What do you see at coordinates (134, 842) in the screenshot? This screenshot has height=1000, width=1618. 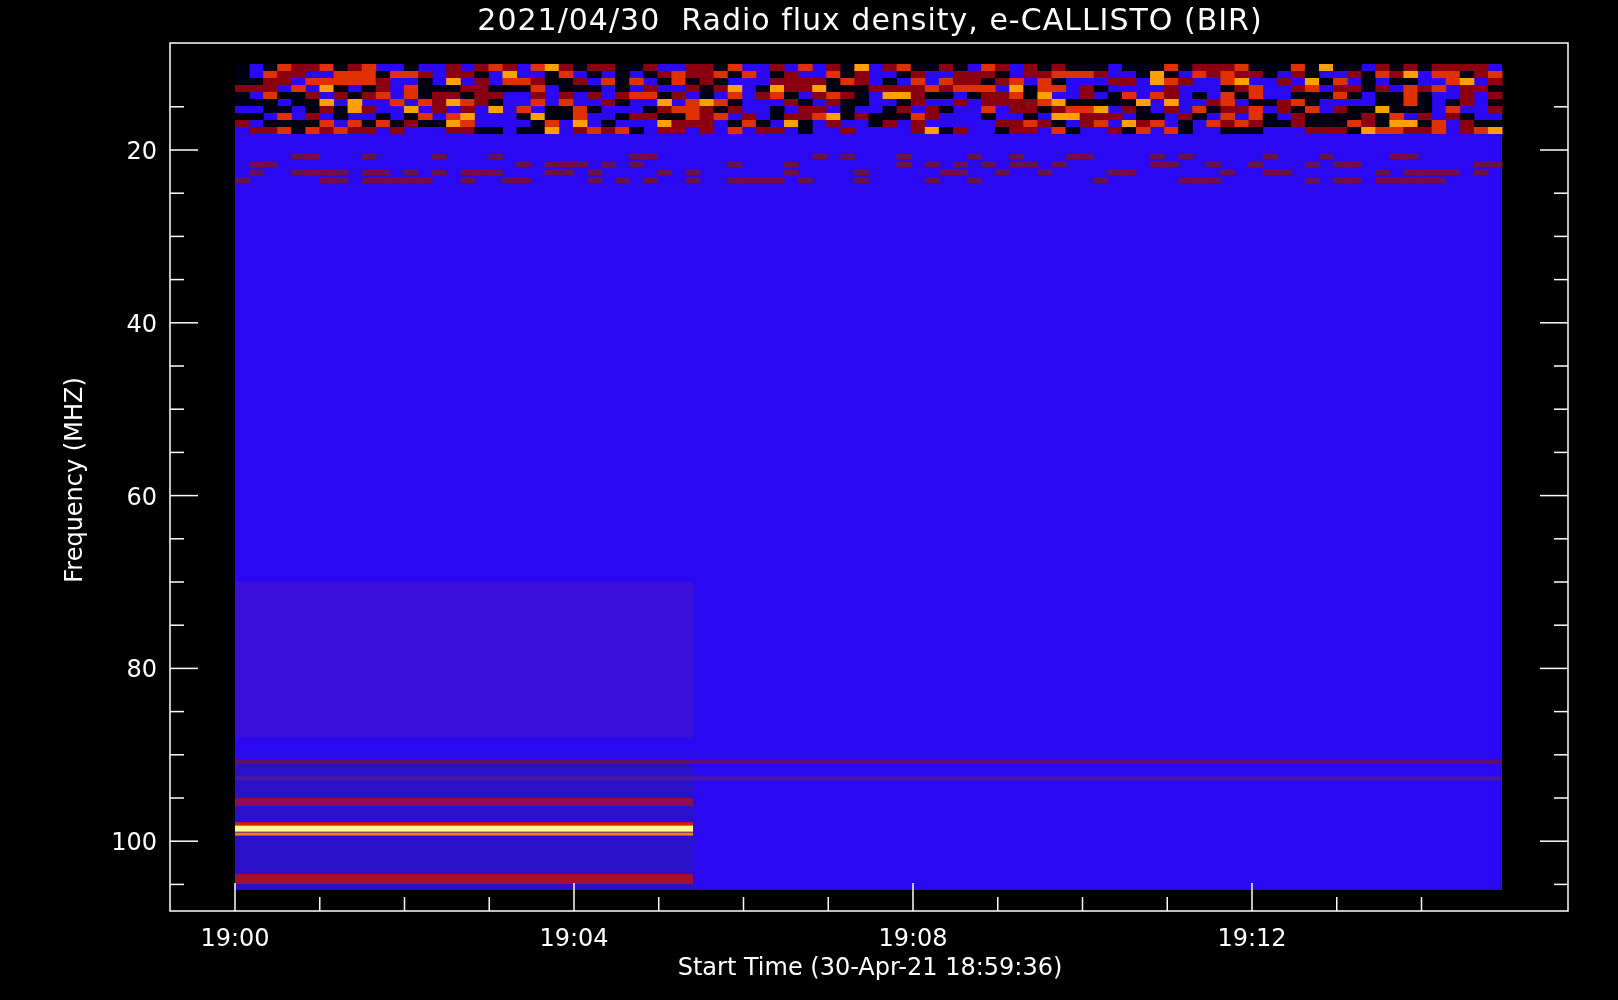 I see `y-tick-label: 100` at bounding box center [134, 842].